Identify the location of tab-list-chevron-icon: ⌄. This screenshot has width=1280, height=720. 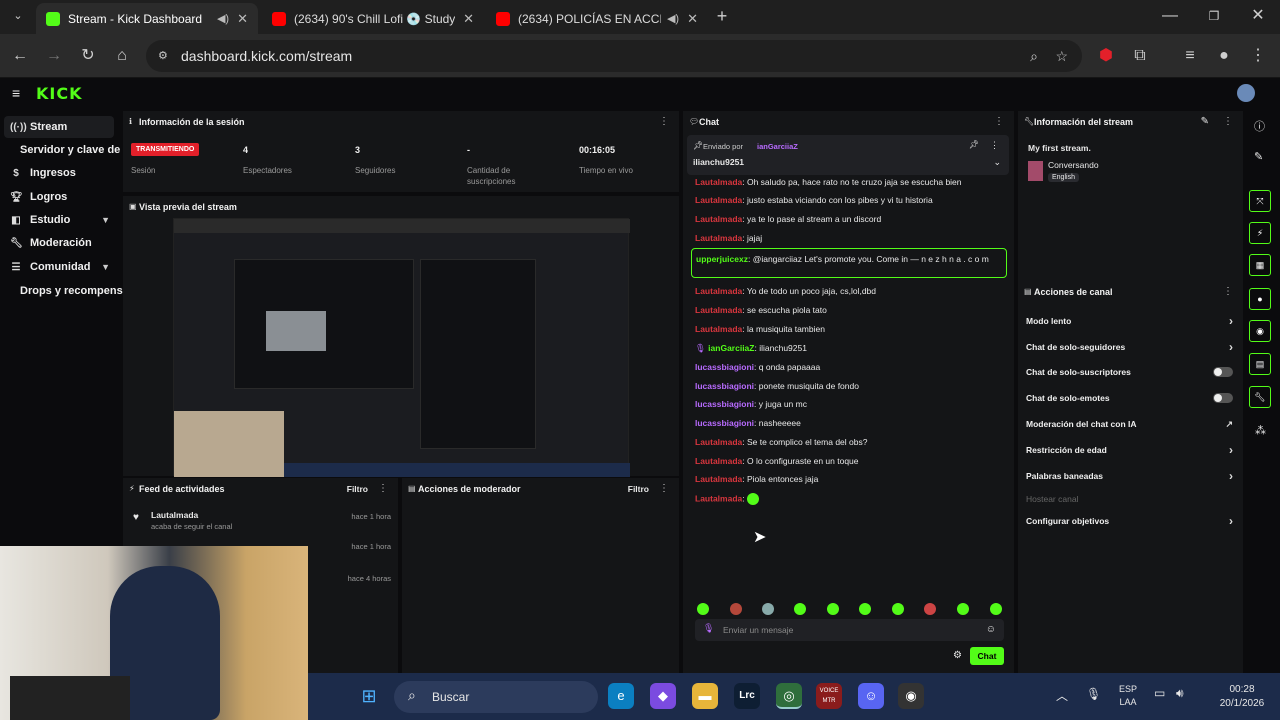
(18, 16).